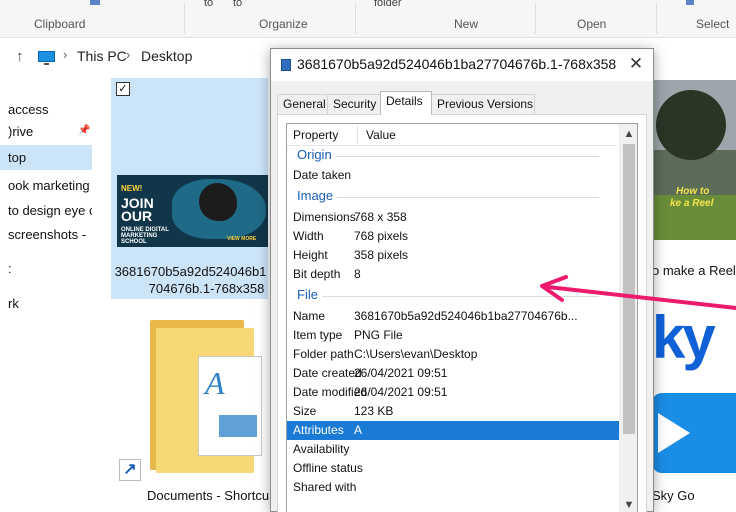 Image resolution: width=736 pixels, height=512 pixels. Describe the element at coordinates (691, 125) in the screenshot. I see `thumbnail-tree` at that location.